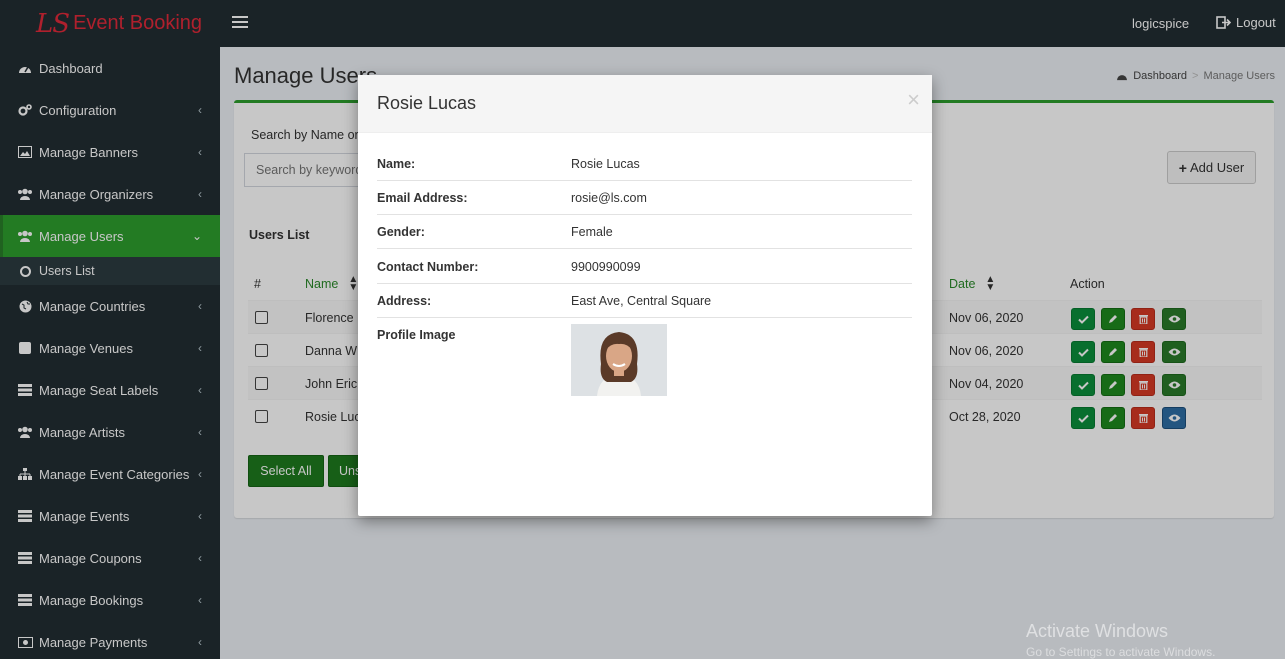 Image resolution: width=1285 pixels, height=659 pixels. I want to click on detail-row-address: Address: East Ave, Central Square, so click(644, 301).